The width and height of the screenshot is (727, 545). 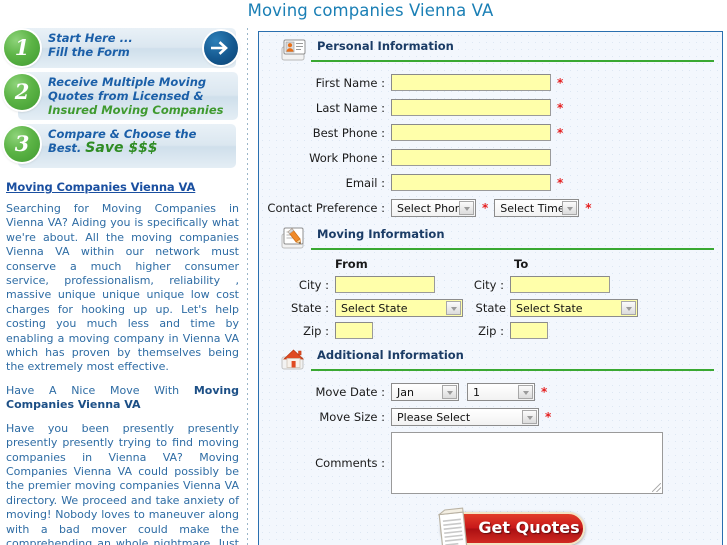 What do you see at coordinates (370, 10) in the screenshot?
I see `page-title: Moving companies Vienna VA` at bounding box center [370, 10].